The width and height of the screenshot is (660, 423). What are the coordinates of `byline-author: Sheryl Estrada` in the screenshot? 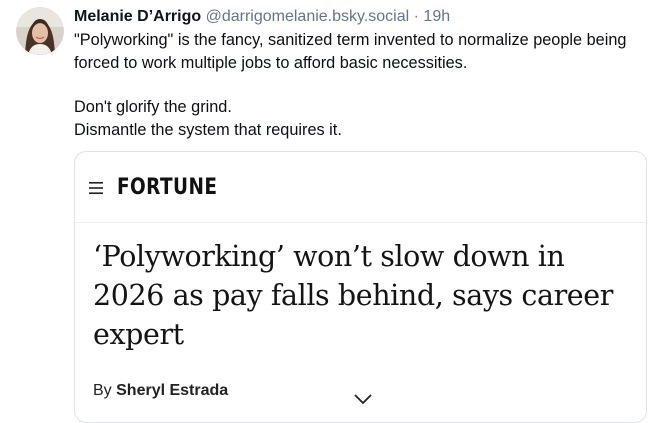 It's located at (172, 390).